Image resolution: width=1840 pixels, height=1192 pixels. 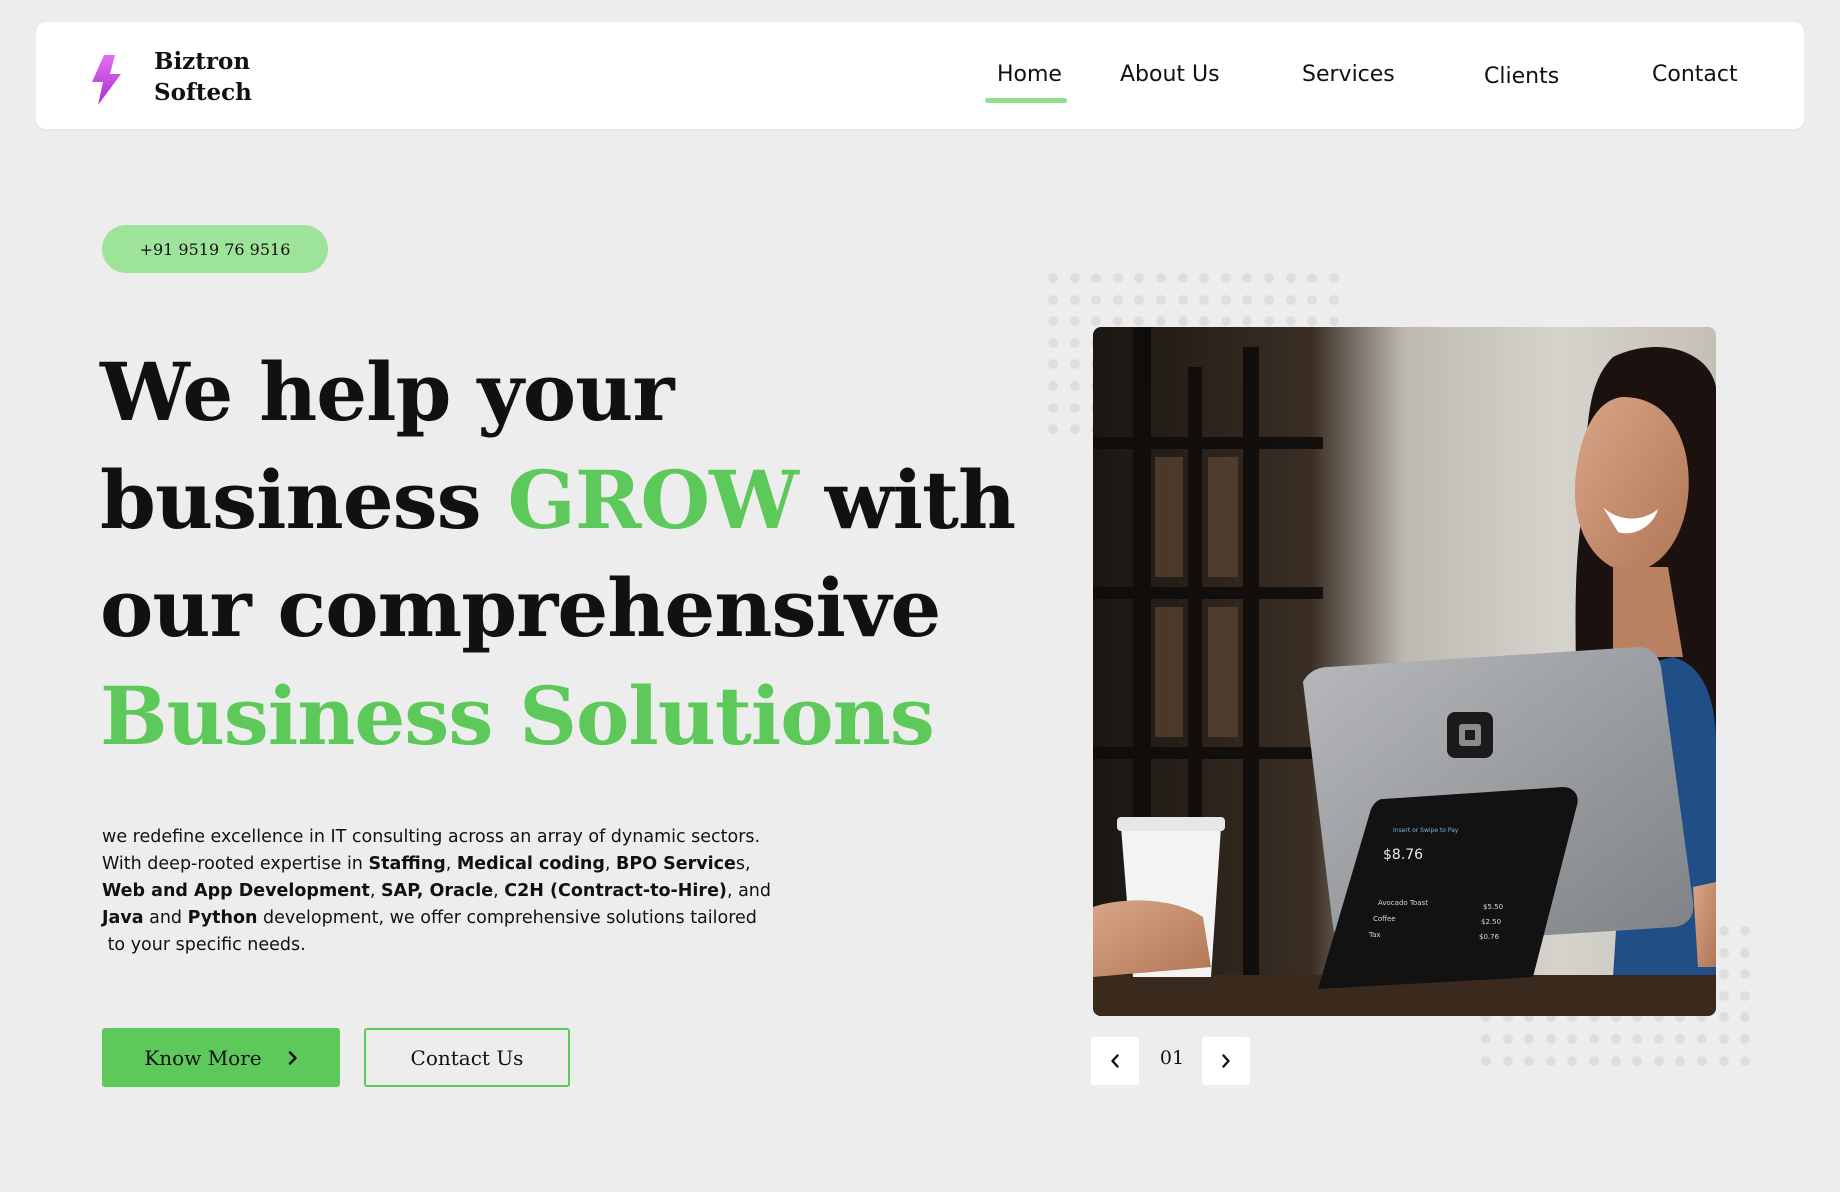 What do you see at coordinates (1170, 74) in the screenshot?
I see `nav-about-us: About Us` at bounding box center [1170, 74].